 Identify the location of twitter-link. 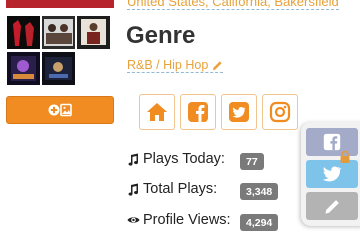
(239, 112).